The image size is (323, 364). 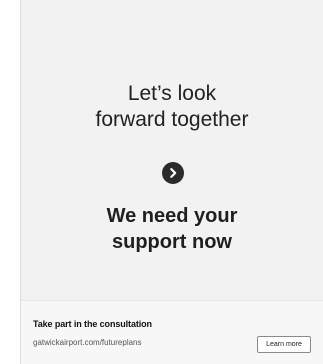 What do you see at coordinates (284, 344) in the screenshot?
I see `learn-more-button: Learn more` at bounding box center [284, 344].